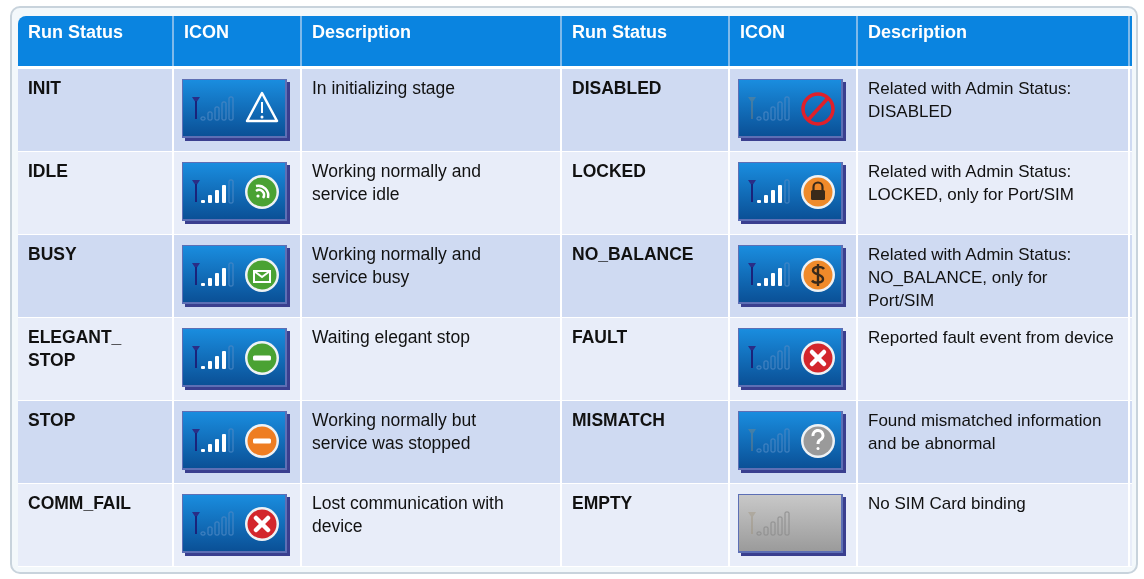  I want to click on status-cell: COMM_FAIL, so click(96, 525).